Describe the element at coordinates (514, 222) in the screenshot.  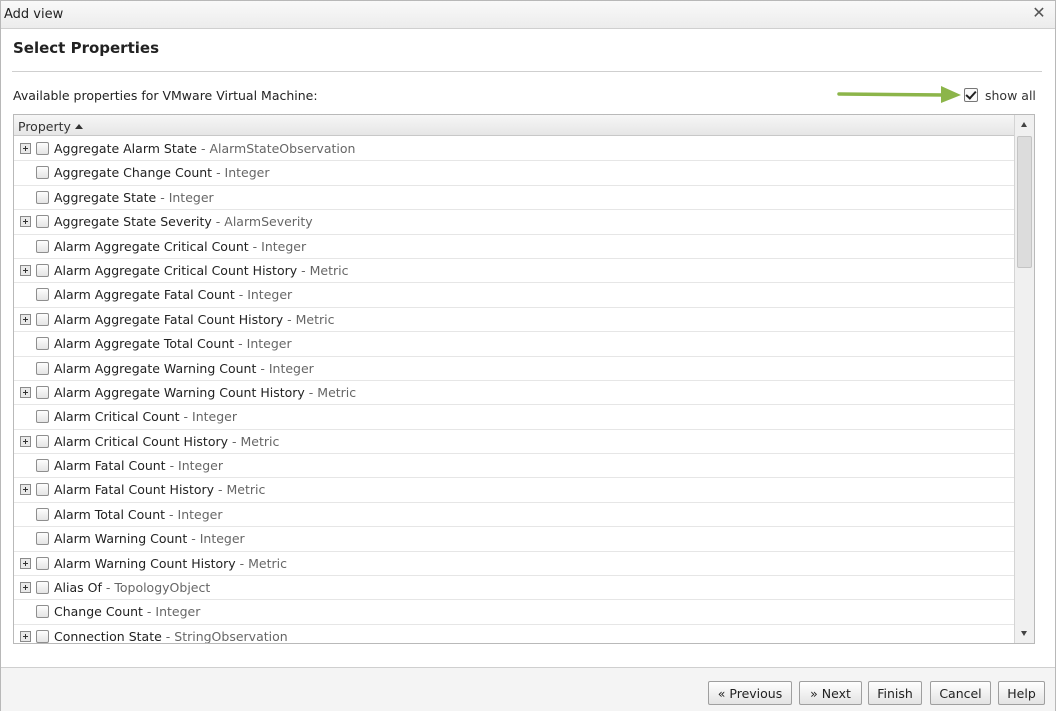
I see `table-row: Aggregate State Severity - AlarmSeverity` at that location.